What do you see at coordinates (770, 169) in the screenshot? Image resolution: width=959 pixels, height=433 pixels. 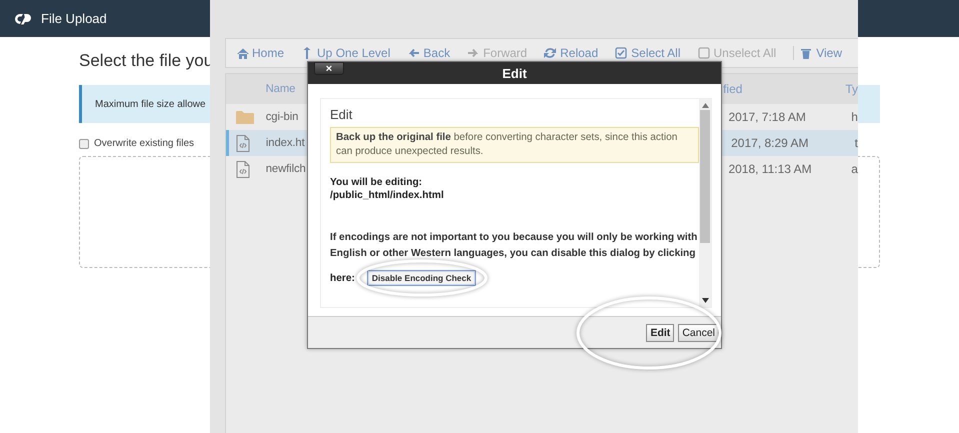 I see `modified-date: 2018, 11:13 AM` at bounding box center [770, 169].